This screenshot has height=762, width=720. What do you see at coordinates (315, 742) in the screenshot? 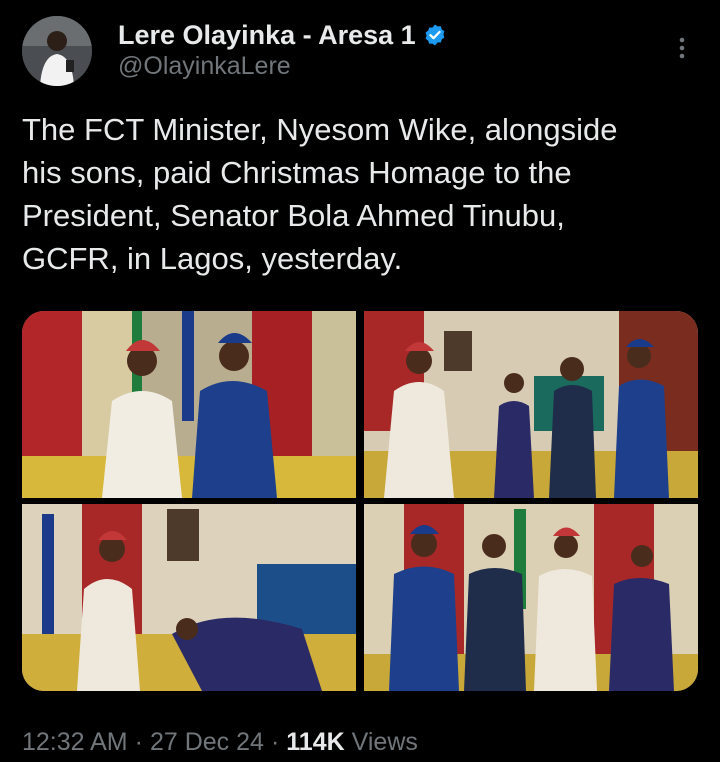
I see `views-count: 114K` at bounding box center [315, 742].